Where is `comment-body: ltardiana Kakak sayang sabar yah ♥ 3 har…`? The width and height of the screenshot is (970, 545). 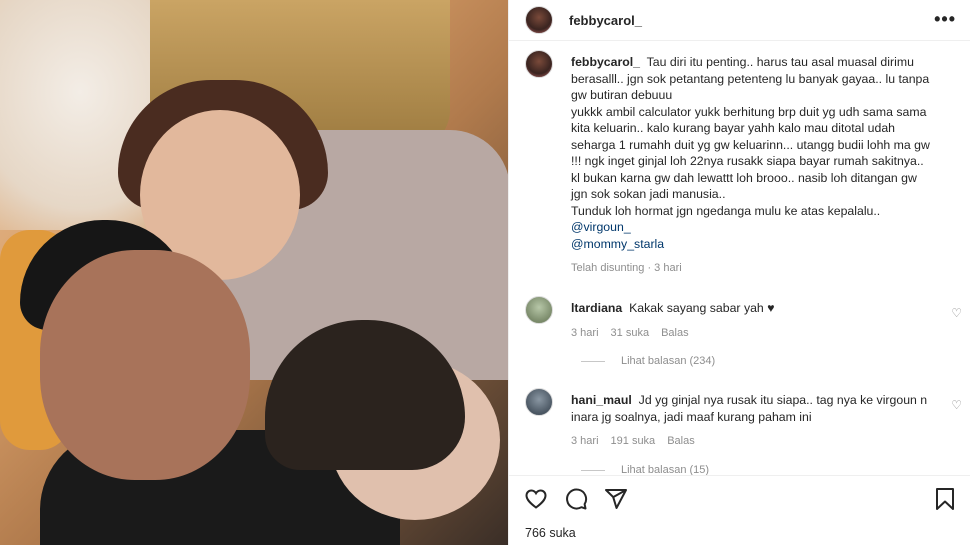
comment-body: ltardiana Kakak sayang sabar yah ♥ 3 har… is located at coordinates (751, 320).